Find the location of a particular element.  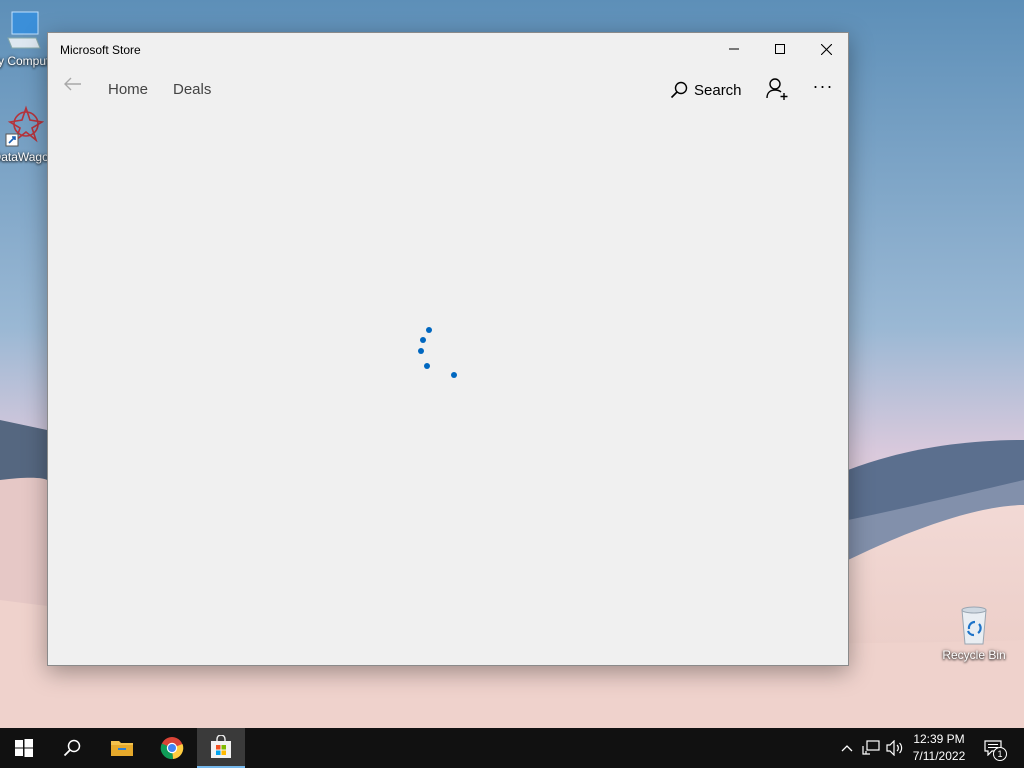

more-options-button: ··· is located at coordinates (823, 86).